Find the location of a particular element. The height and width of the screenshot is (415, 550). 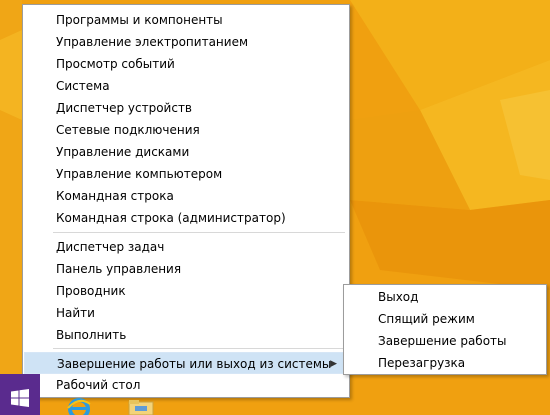

menu-item-label: Найти is located at coordinates (75, 313).